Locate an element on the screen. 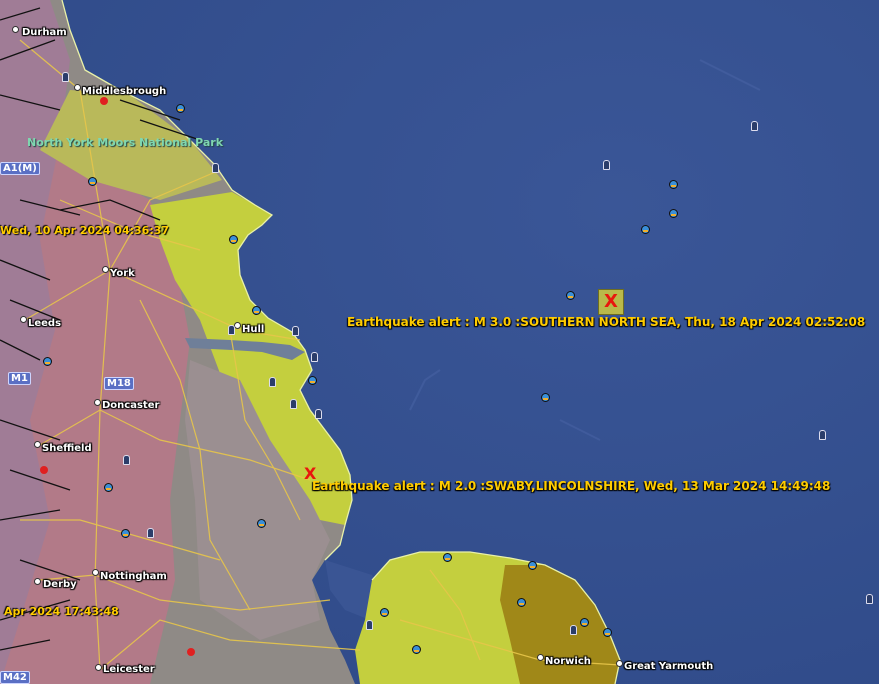 Image resolution: width=879 pixels, height=684 pixels. town-label-leeds: Leeds is located at coordinates (44, 323).